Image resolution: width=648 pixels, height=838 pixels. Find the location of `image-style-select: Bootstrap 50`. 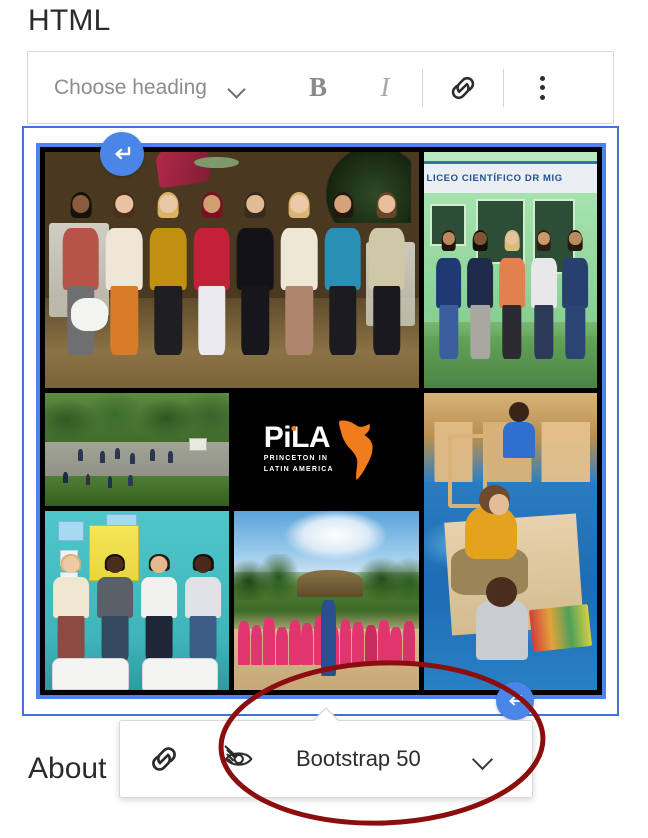

image-style-select: Bootstrap 50 is located at coordinates (395, 759).